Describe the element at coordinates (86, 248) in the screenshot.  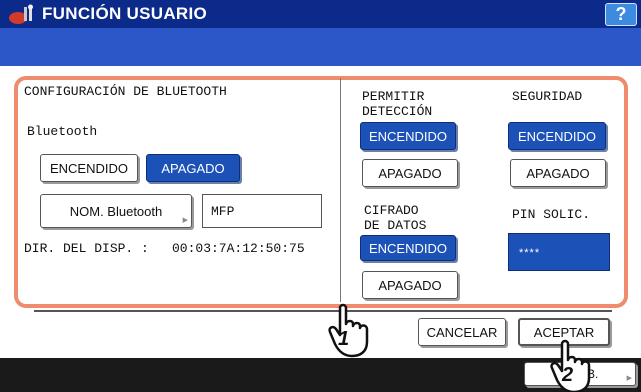
I see `device-address-label: DIR. DEL DISP. :` at that location.